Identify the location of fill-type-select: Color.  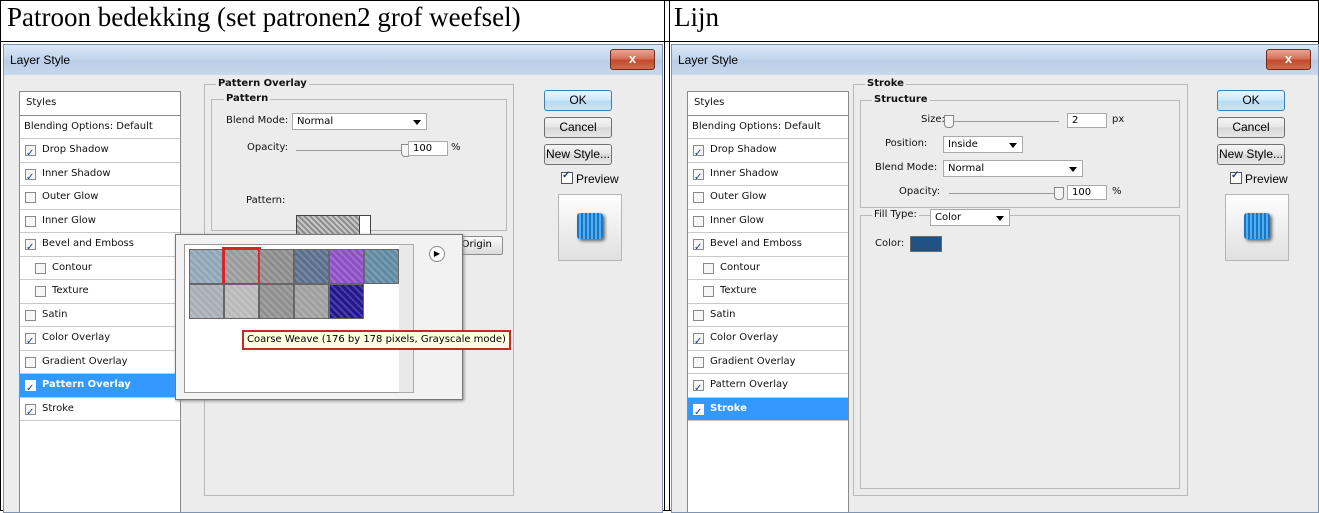
(970, 217).